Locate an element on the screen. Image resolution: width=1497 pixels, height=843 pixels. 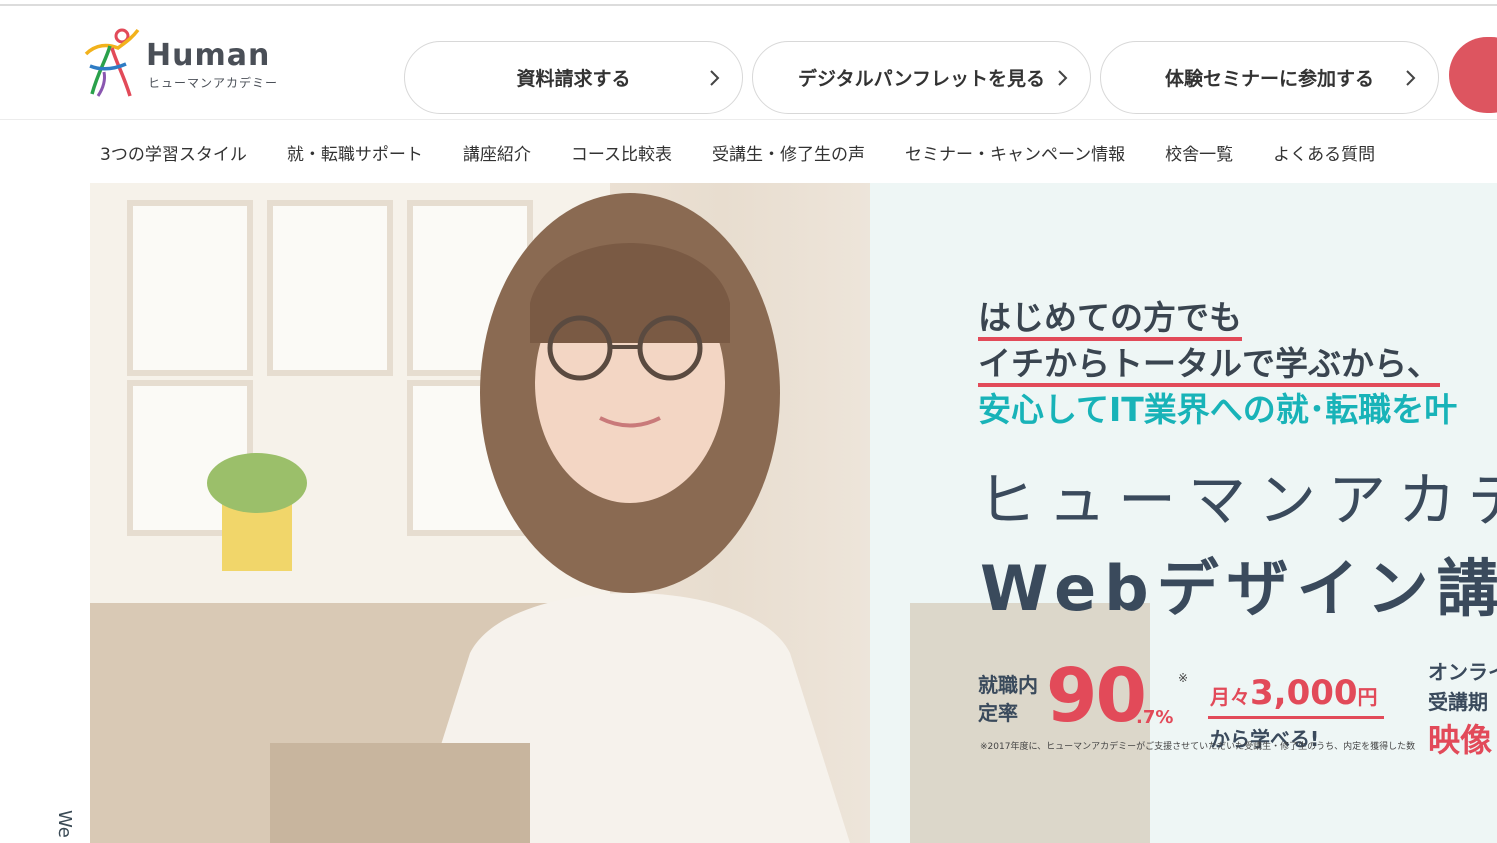
hero-title-academy: ヒューマンアカデ is located at coordinates (1237, 500).